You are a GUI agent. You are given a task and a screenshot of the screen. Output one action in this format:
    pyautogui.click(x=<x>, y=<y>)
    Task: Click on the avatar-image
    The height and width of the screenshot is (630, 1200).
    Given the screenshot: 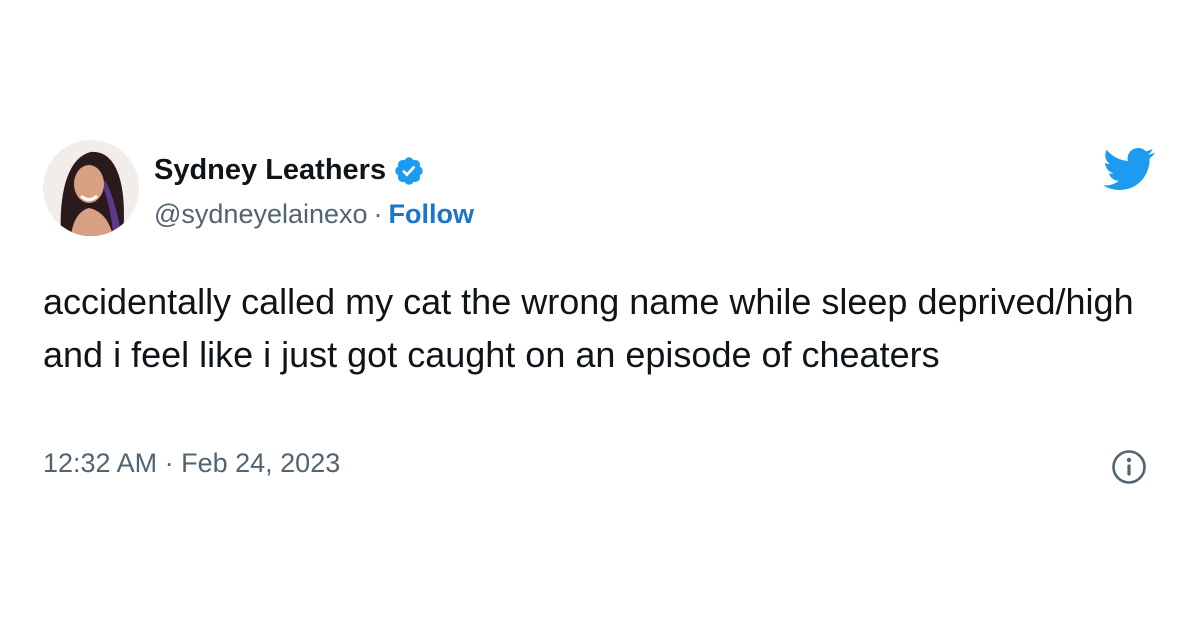 What is the action you would take?
    pyautogui.click(x=91, y=188)
    